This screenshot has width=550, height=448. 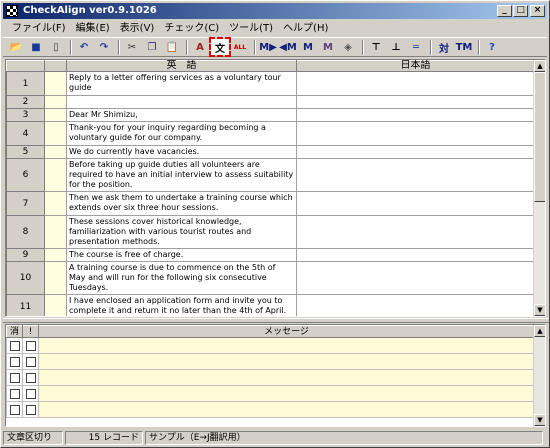 What do you see at coordinates (137, 29) in the screenshot?
I see `menu-view: 表示(V)` at bounding box center [137, 29].